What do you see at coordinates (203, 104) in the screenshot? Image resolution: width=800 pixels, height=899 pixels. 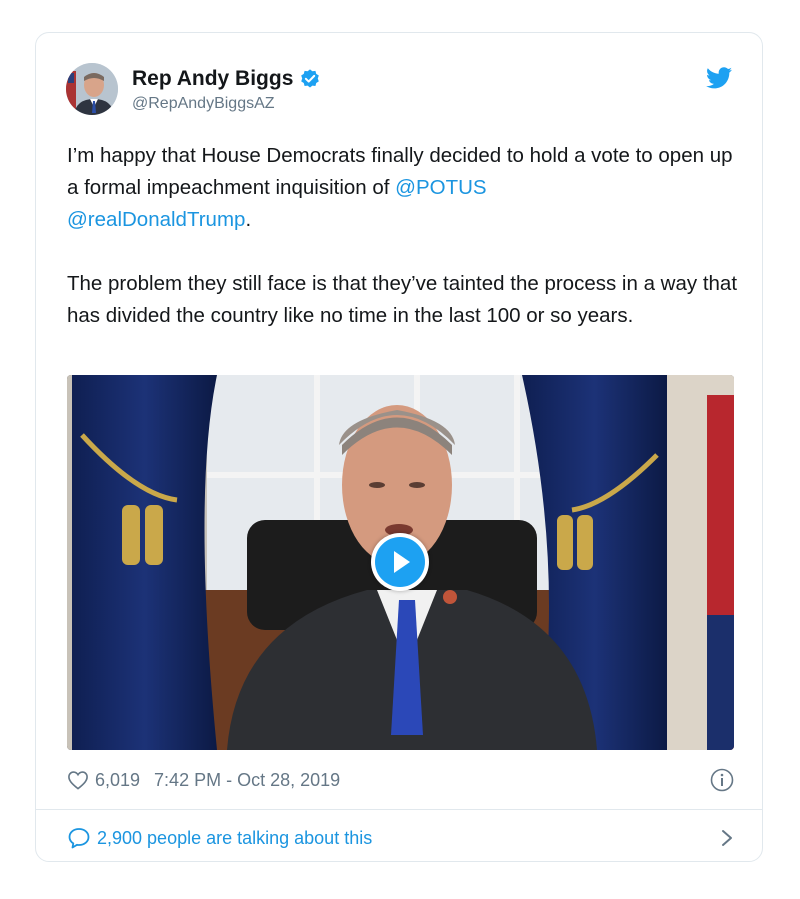 I see `author-handle: @RepAndyBiggsAZ` at bounding box center [203, 104].